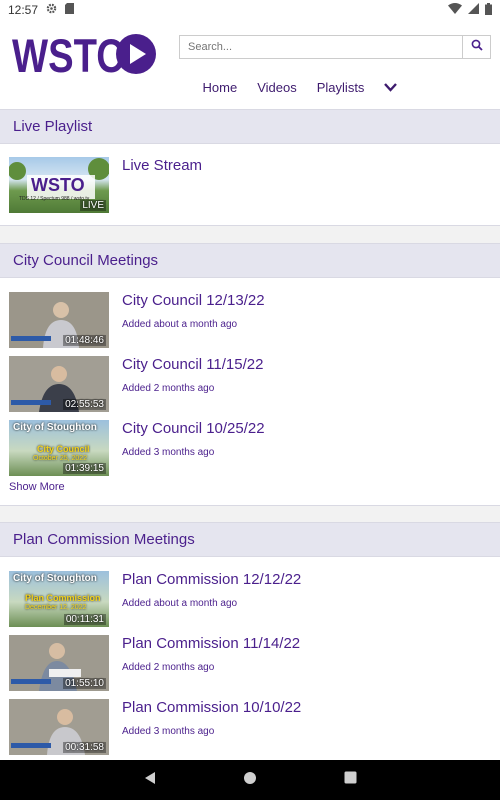  I want to click on system-nav-bar, so click(250, 780).